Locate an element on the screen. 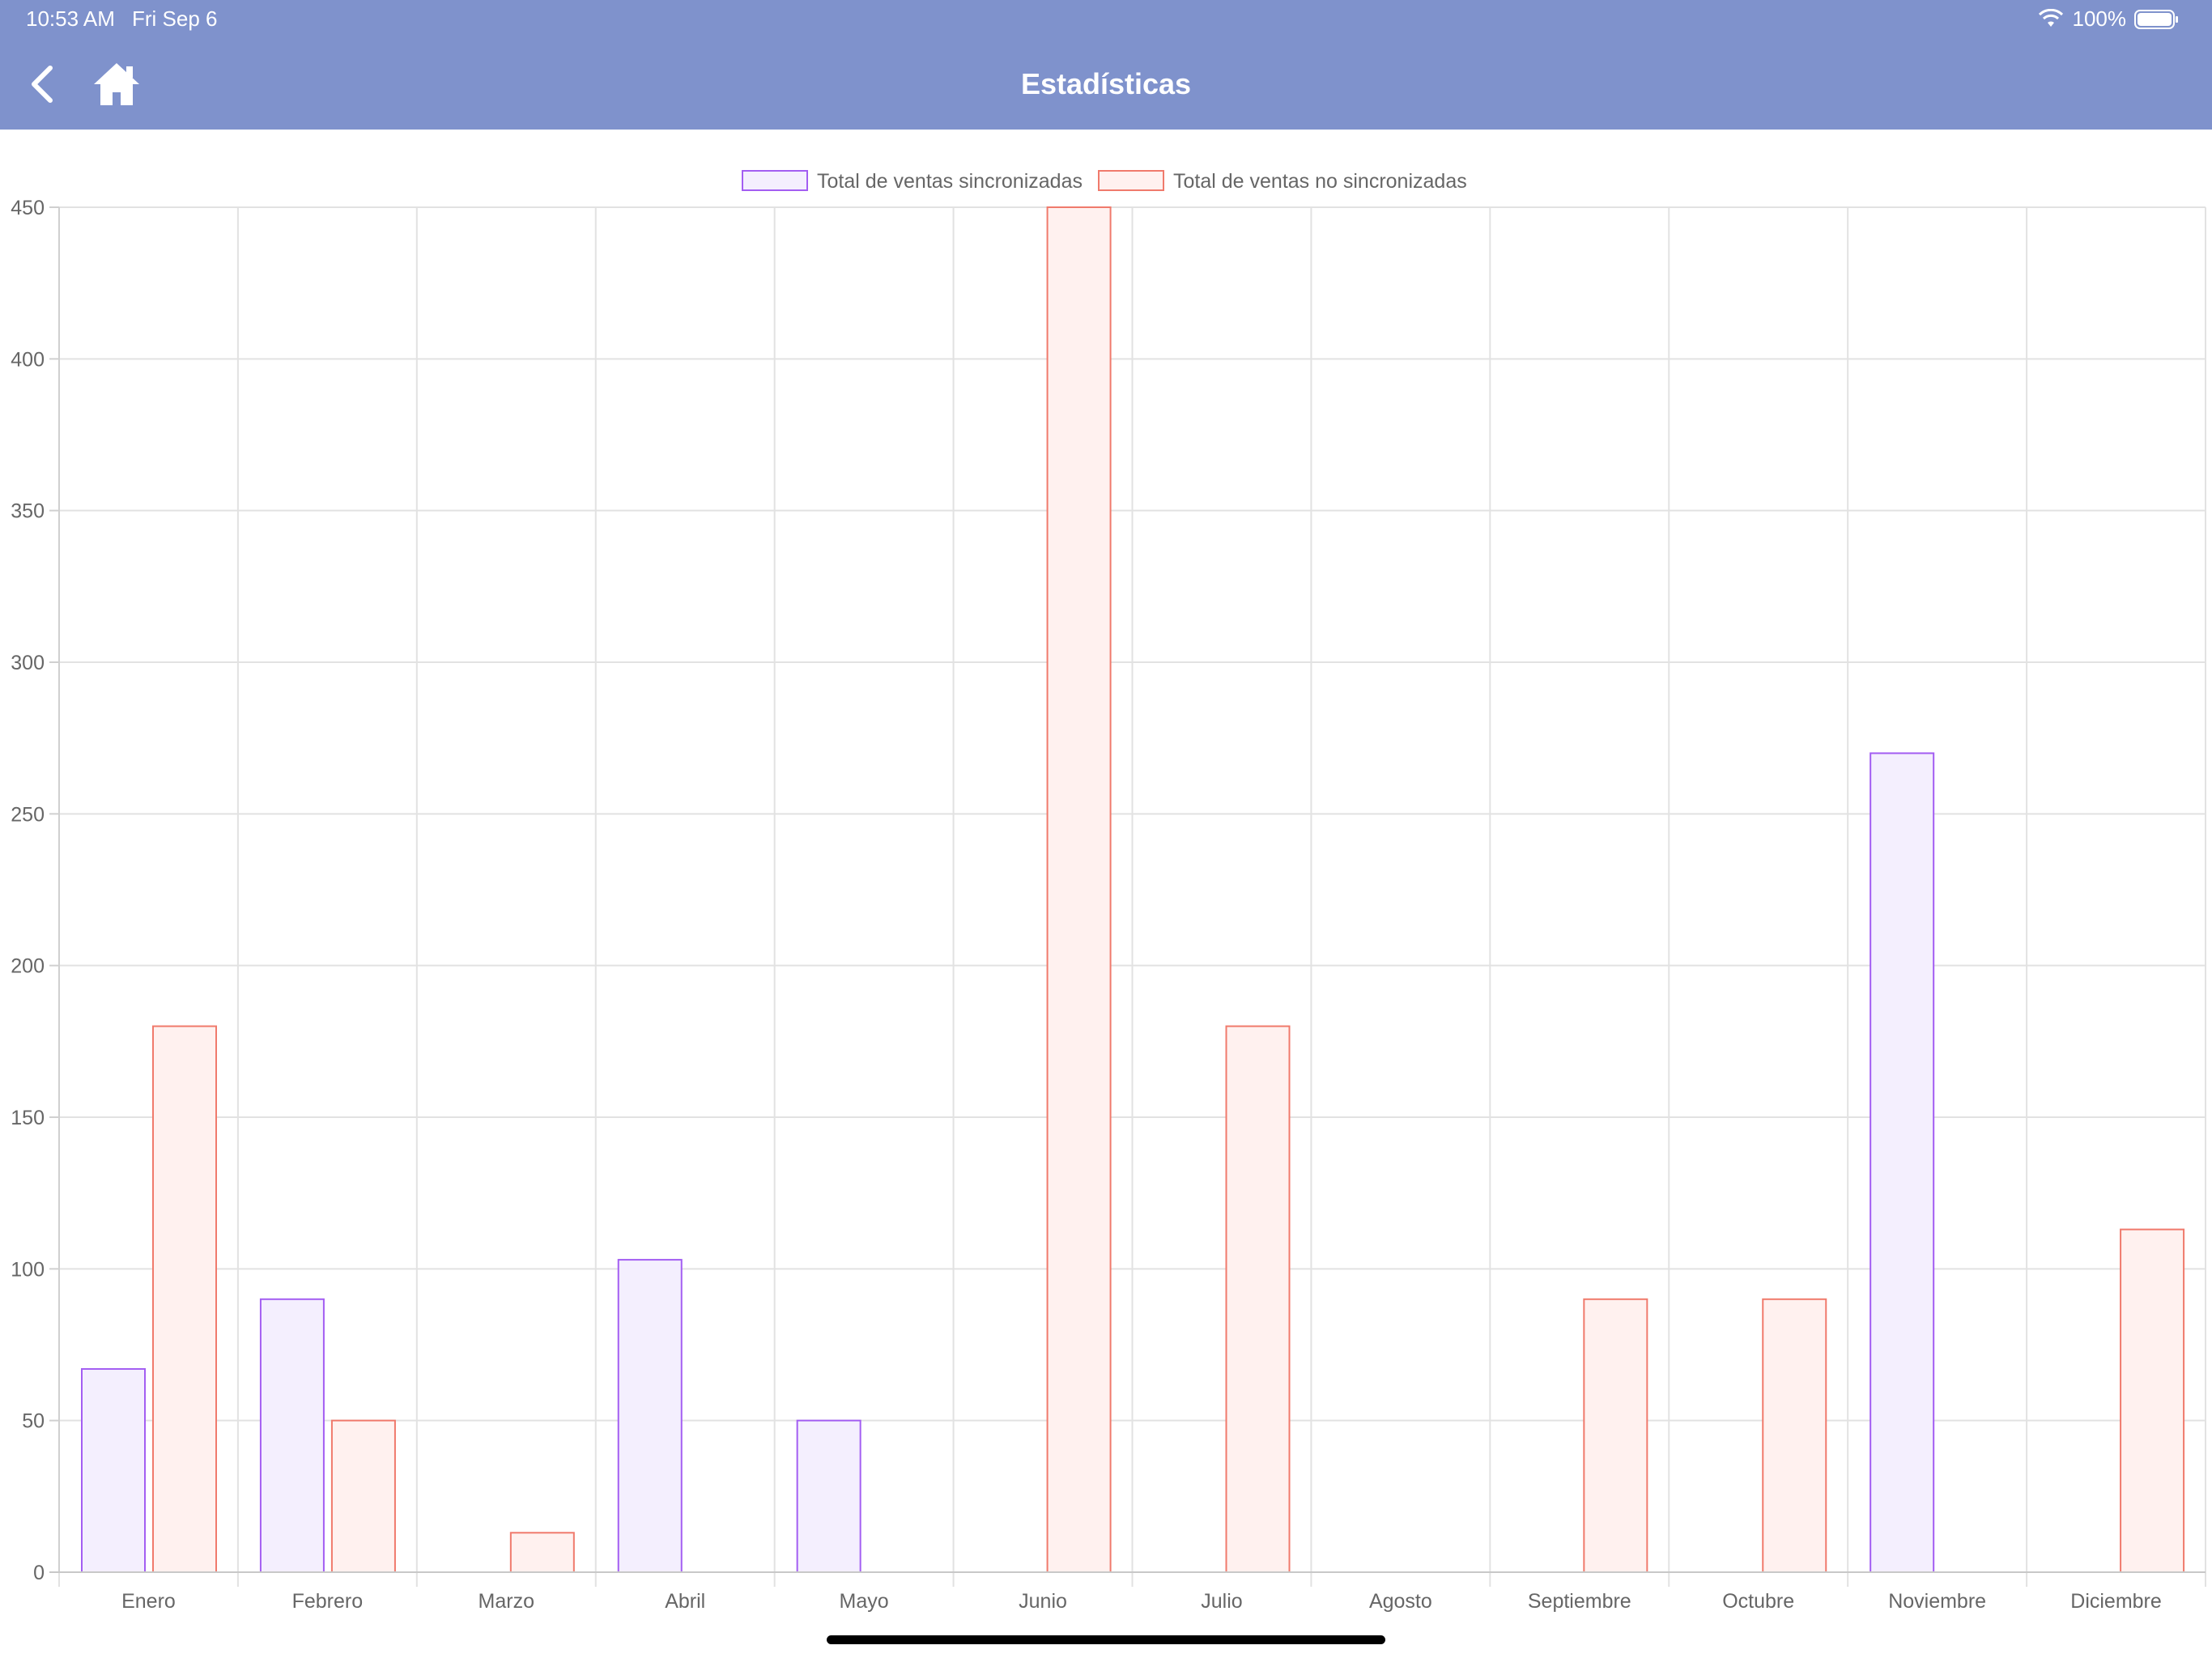 This screenshot has width=2212, height=1658. x-tick-label: Abril is located at coordinates (685, 1601).